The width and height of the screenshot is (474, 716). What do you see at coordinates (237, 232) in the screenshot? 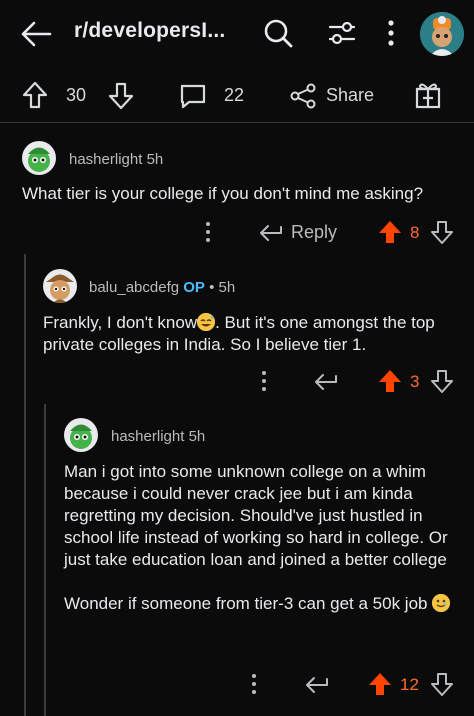
I see `comment-action-row: Reply 8` at bounding box center [237, 232].